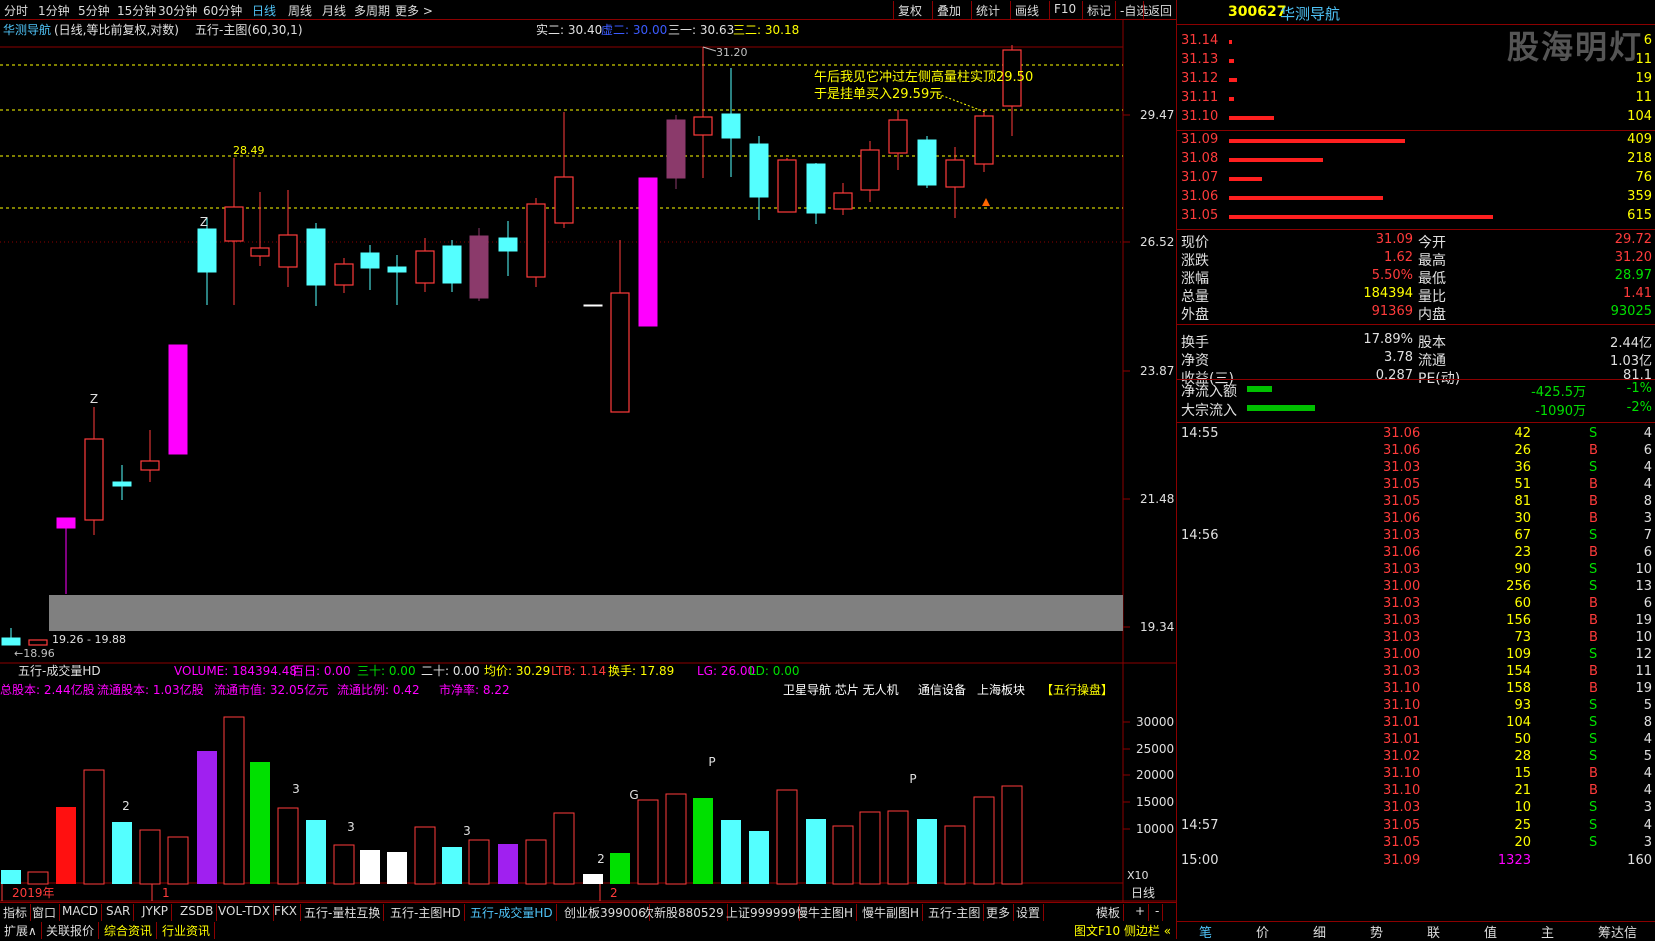  What do you see at coordinates (71, 930) in the screenshot?
I see `extension-tab: 关联报价` at bounding box center [71, 930].